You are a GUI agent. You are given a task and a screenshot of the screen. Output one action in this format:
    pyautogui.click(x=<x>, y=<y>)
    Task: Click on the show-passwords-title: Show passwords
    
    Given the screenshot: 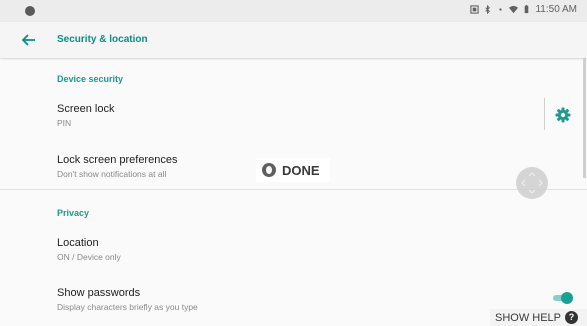 What is the action you would take?
    pyautogui.click(x=99, y=293)
    